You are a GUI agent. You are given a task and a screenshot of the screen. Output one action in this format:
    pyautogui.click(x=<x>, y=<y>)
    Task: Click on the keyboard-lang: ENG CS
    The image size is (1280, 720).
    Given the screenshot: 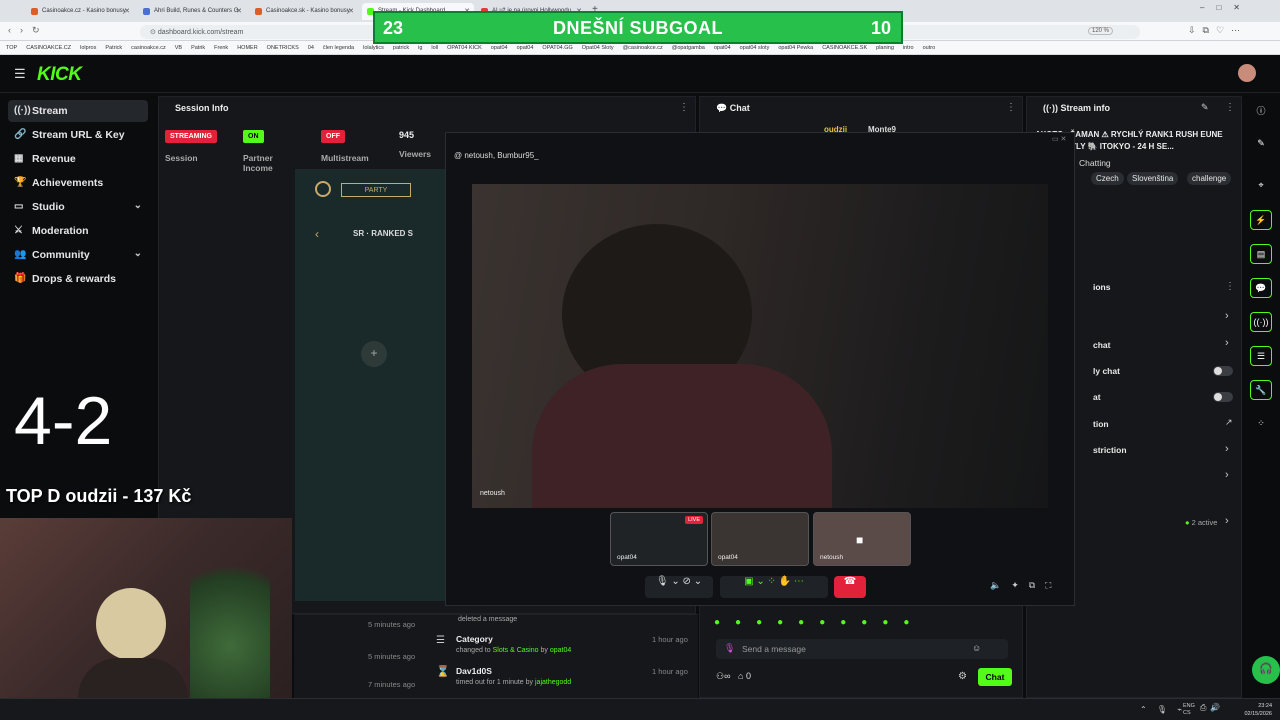 What is the action you would take?
    pyautogui.click(x=1189, y=710)
    